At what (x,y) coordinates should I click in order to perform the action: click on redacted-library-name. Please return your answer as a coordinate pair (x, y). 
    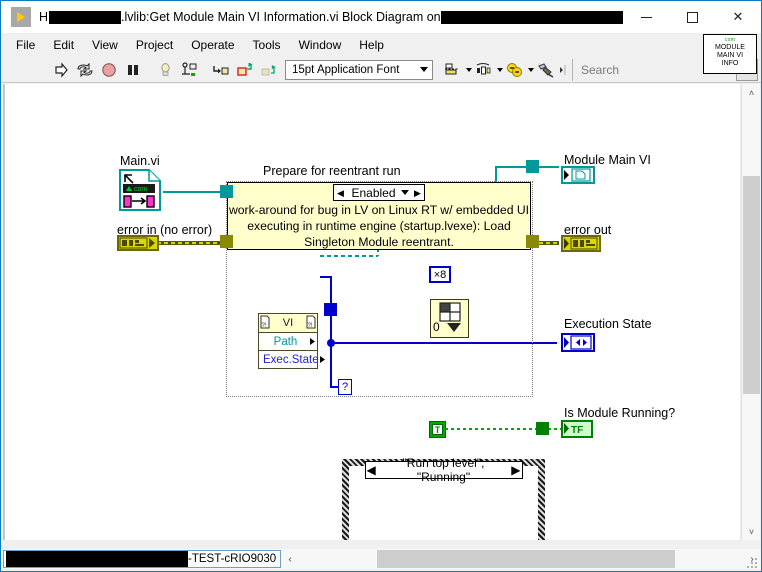
    Looking at the image, I should click on (85, 17).